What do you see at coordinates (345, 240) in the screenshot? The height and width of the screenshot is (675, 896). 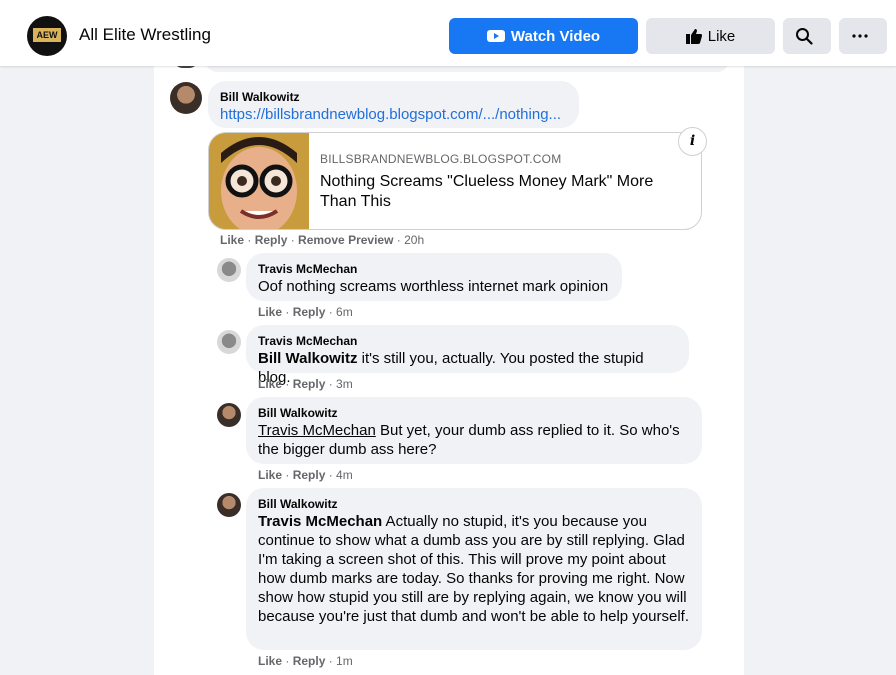 I see `remove-preview-link: Remove Preview` at bounding box center [345, 240].